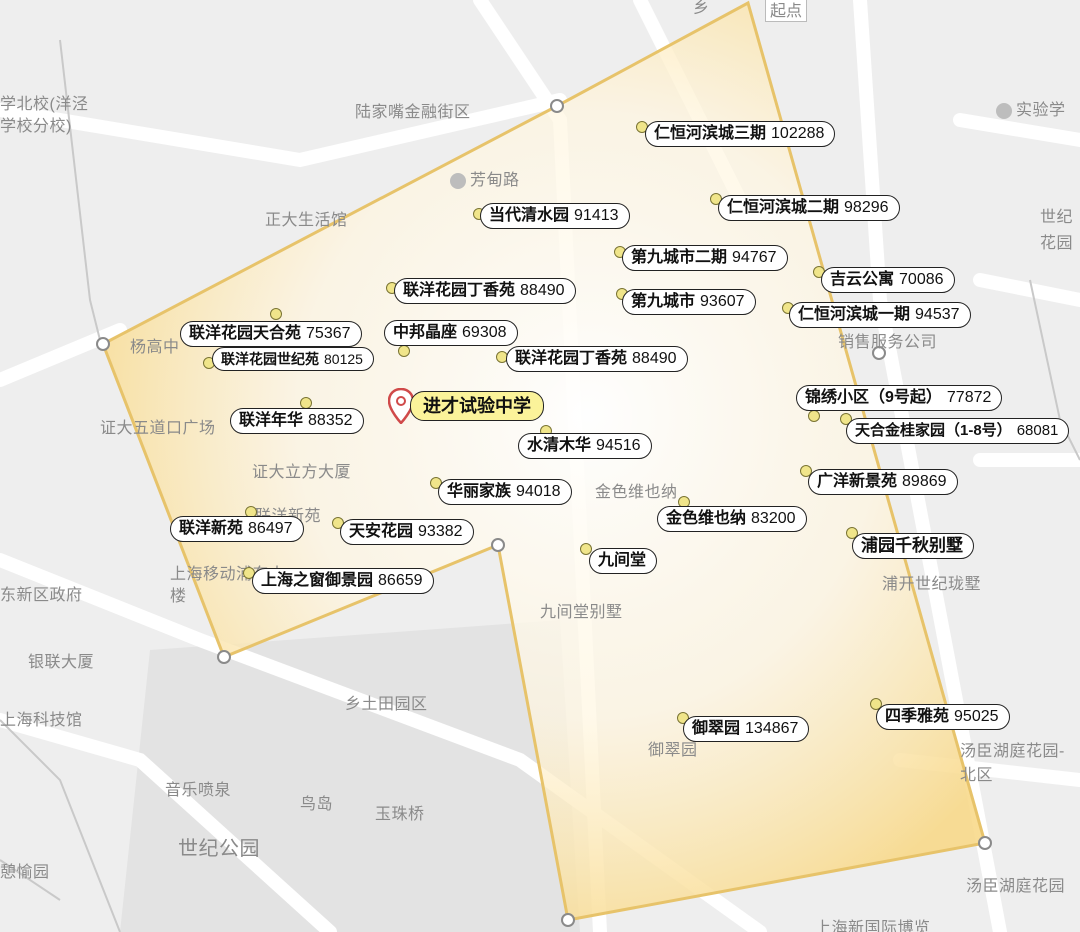  I want to click on community-label: 联洋花园天合苑 75367, so click(271, 334).